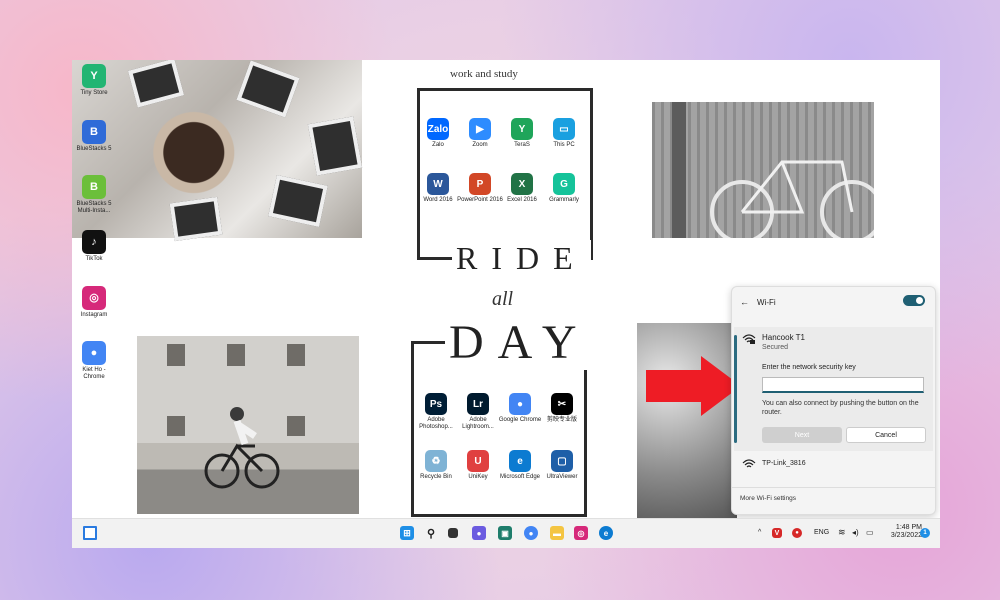 The width and height of the screenshot is (1000, 600). What do you see at coordinates (94, 93) in the screenshot?
I see `app-label: Tiny Store` at bounding box center [94, 93].